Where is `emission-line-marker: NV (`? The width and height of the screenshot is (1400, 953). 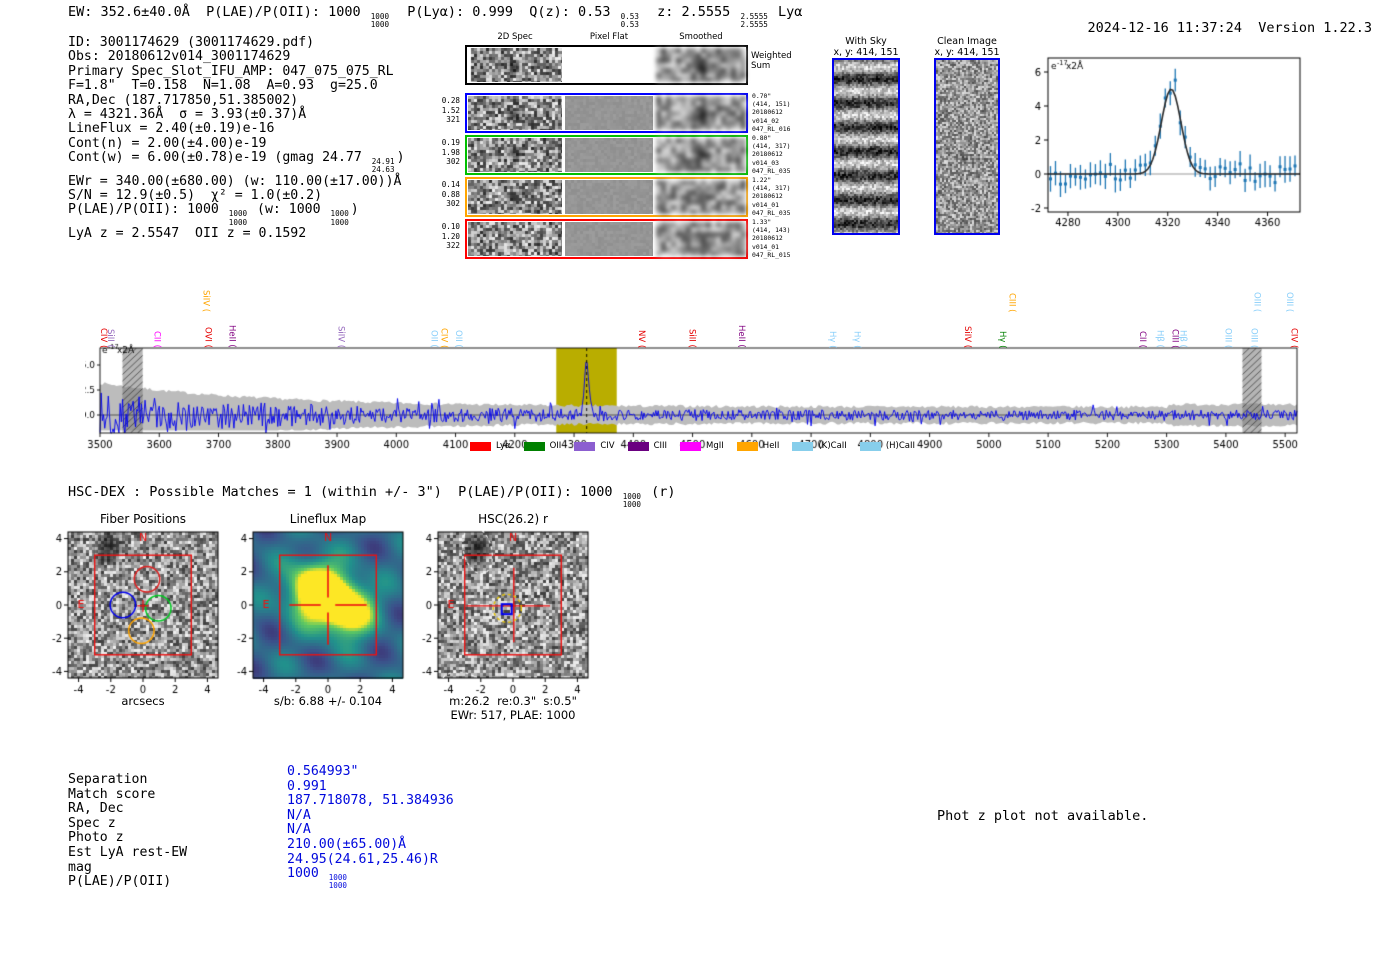
emission-line-marker: NV ( is located at coordinates (641, 338).